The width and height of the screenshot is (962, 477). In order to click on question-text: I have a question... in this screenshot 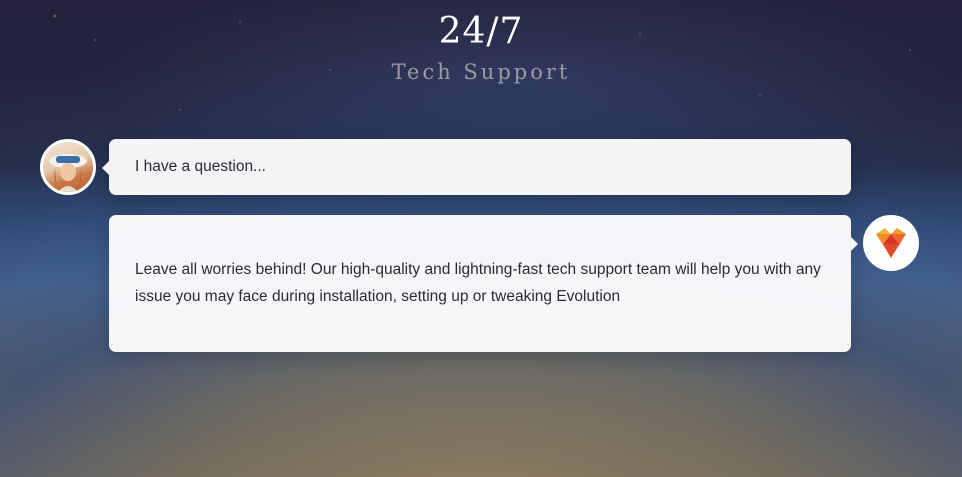, I will do `click(200, 166)`.